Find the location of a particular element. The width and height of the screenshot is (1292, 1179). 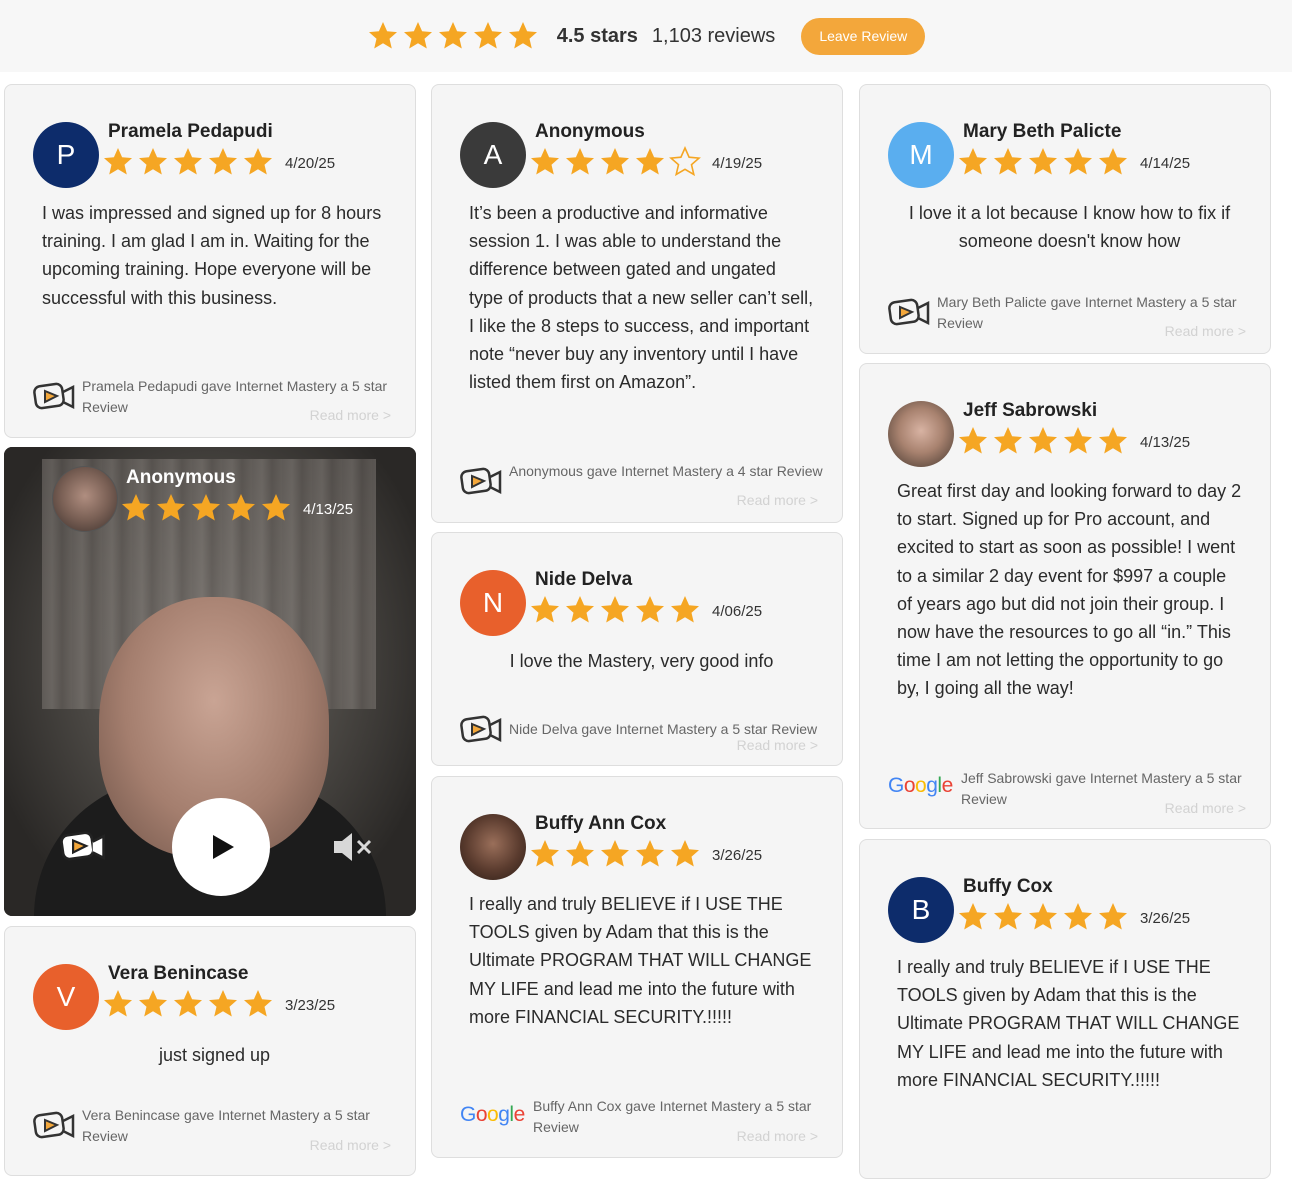

reviewer-name: Vera Benincase is located at coordinates (178, 973).